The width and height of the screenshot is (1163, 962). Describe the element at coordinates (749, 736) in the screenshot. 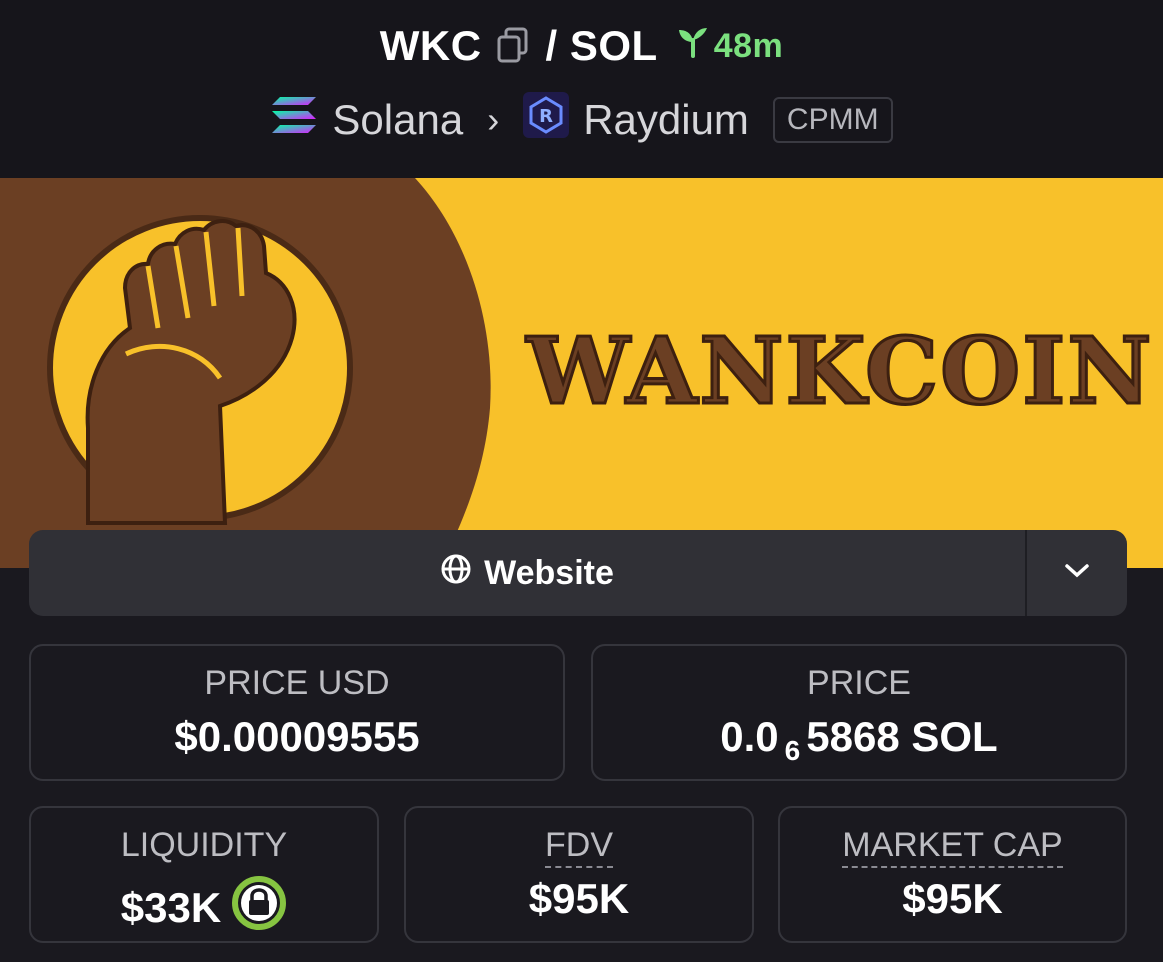

I see `price-prefix: 0.0` at that location.